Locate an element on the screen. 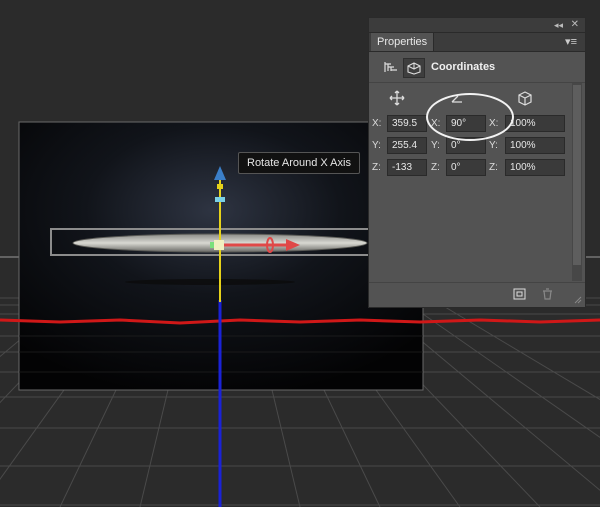 The height and width of the screenshot is (507, 600). scale-z-label: Z: is located at coordinates (493, 167).